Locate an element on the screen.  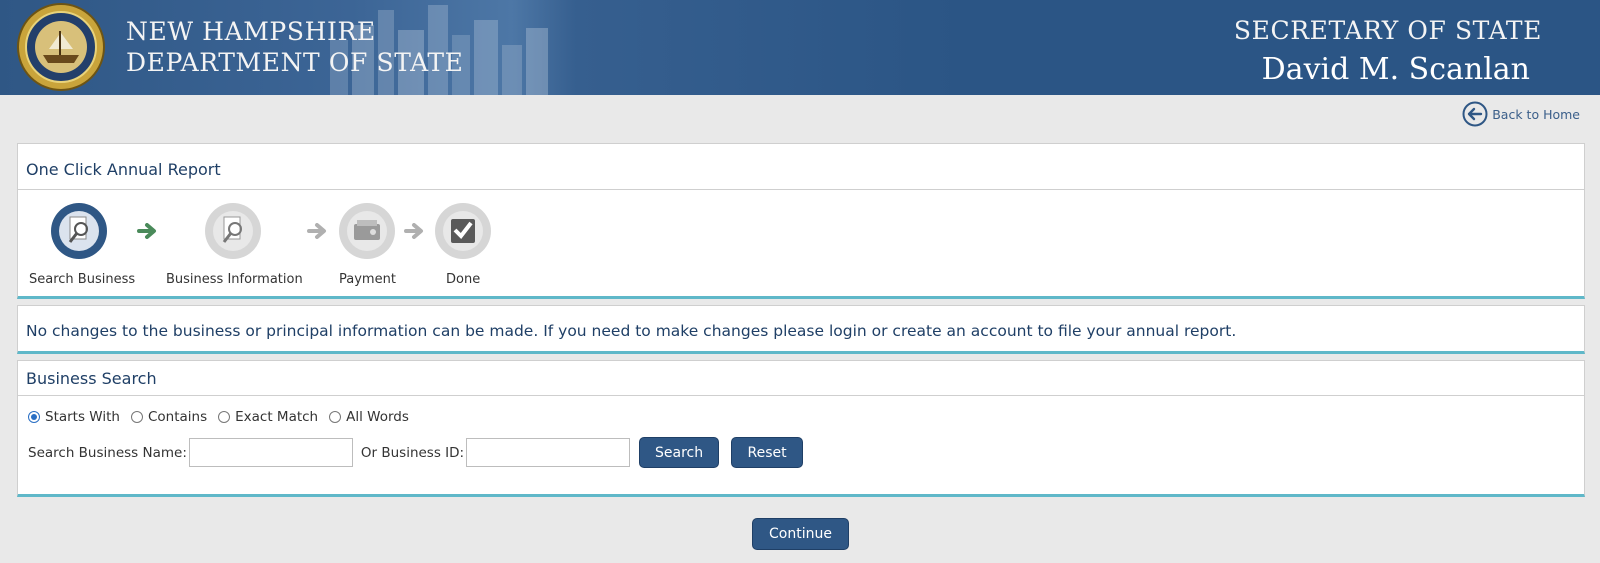
business-information-step-icon is located at coordinates (233, 231).